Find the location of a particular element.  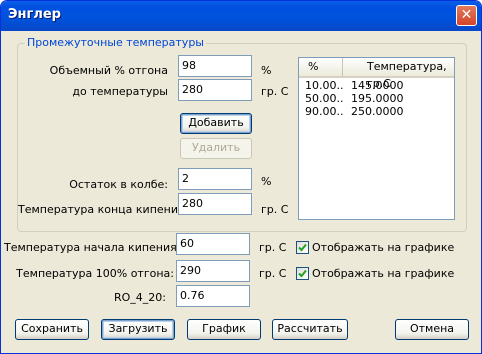

residue-input: 2 is located at coordinates (215, 179).